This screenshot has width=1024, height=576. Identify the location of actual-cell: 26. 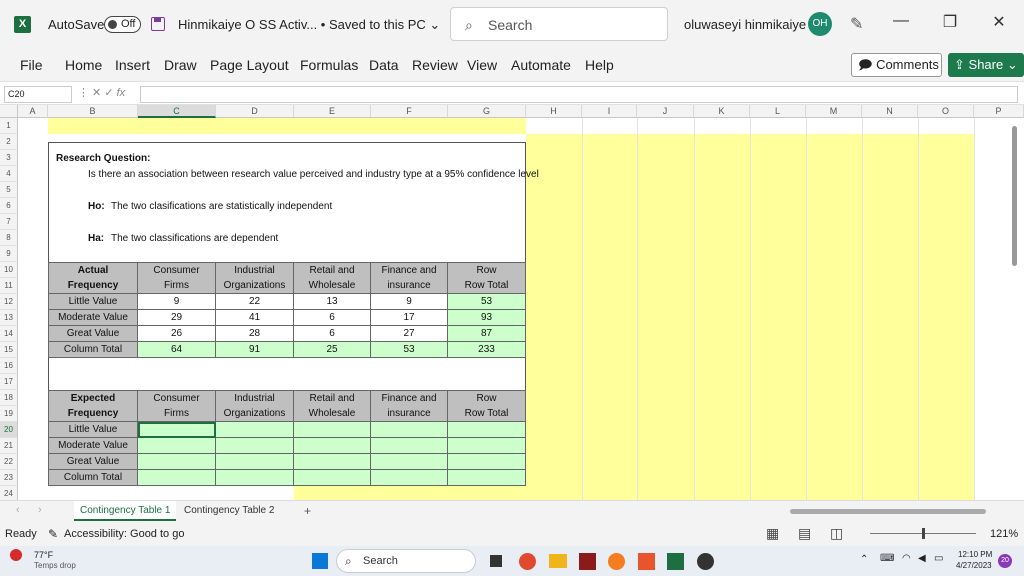
(177, 334).